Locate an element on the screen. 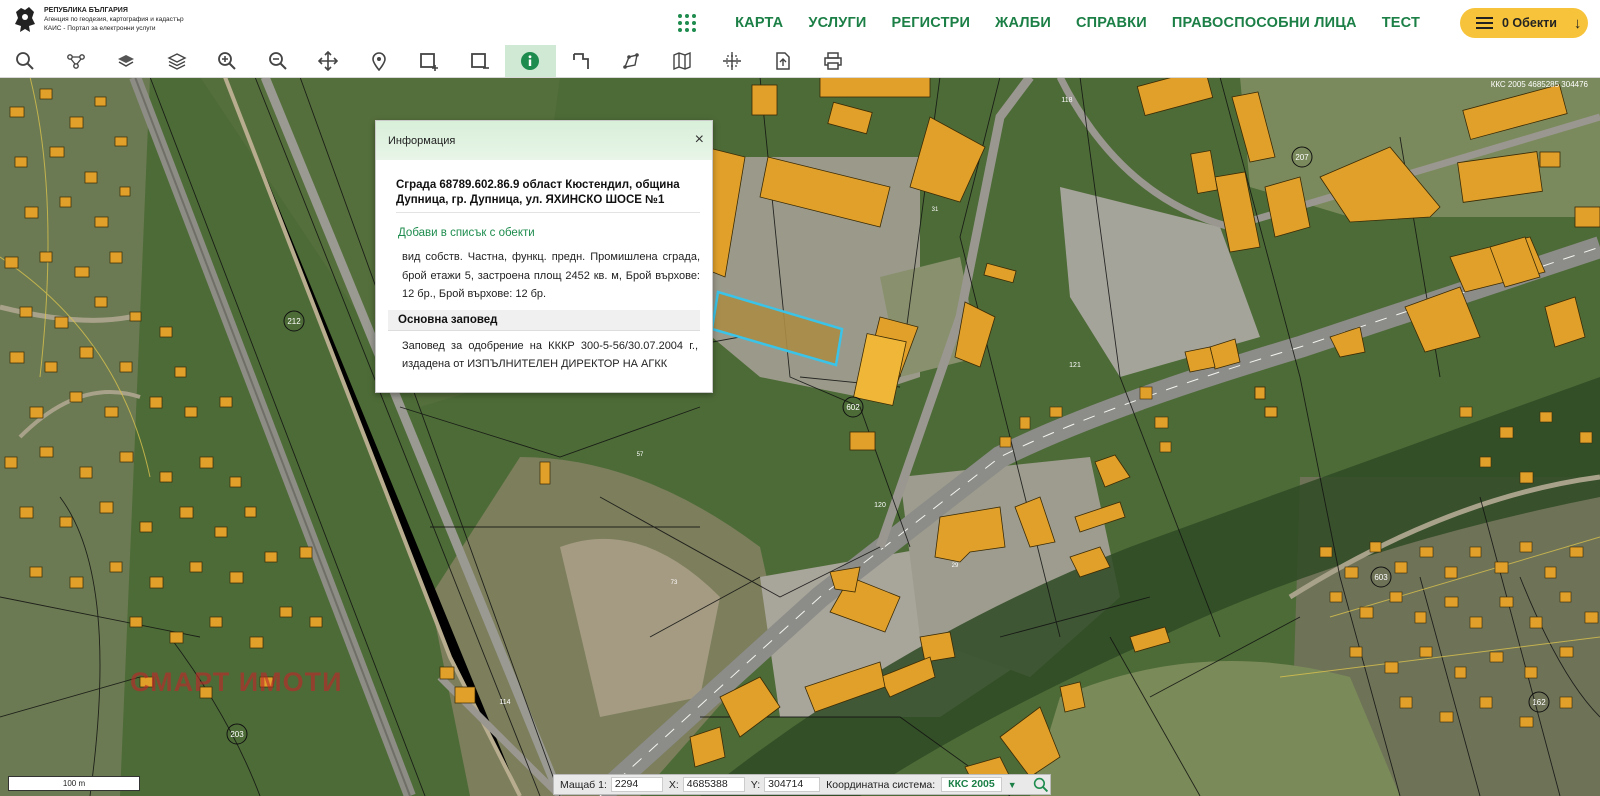 The image size is (1600, 796). layers-stack-tool is located at coordinates (177, 61).